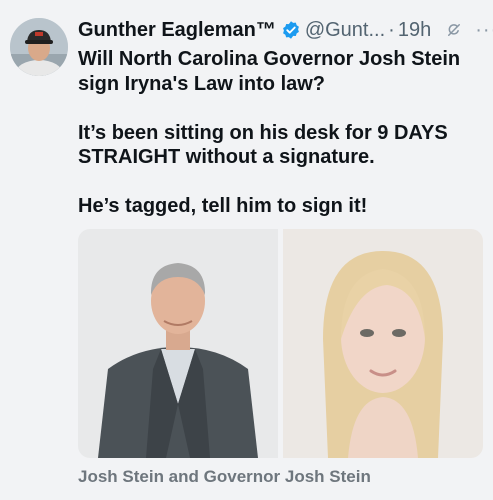 Image resolution: width=493 pixels, height=500 pixels. Describe the element at coordinates (224, 476) in the screenshot. I see `media-caption: Josh Stein and Governor Josh Stein` at that location.